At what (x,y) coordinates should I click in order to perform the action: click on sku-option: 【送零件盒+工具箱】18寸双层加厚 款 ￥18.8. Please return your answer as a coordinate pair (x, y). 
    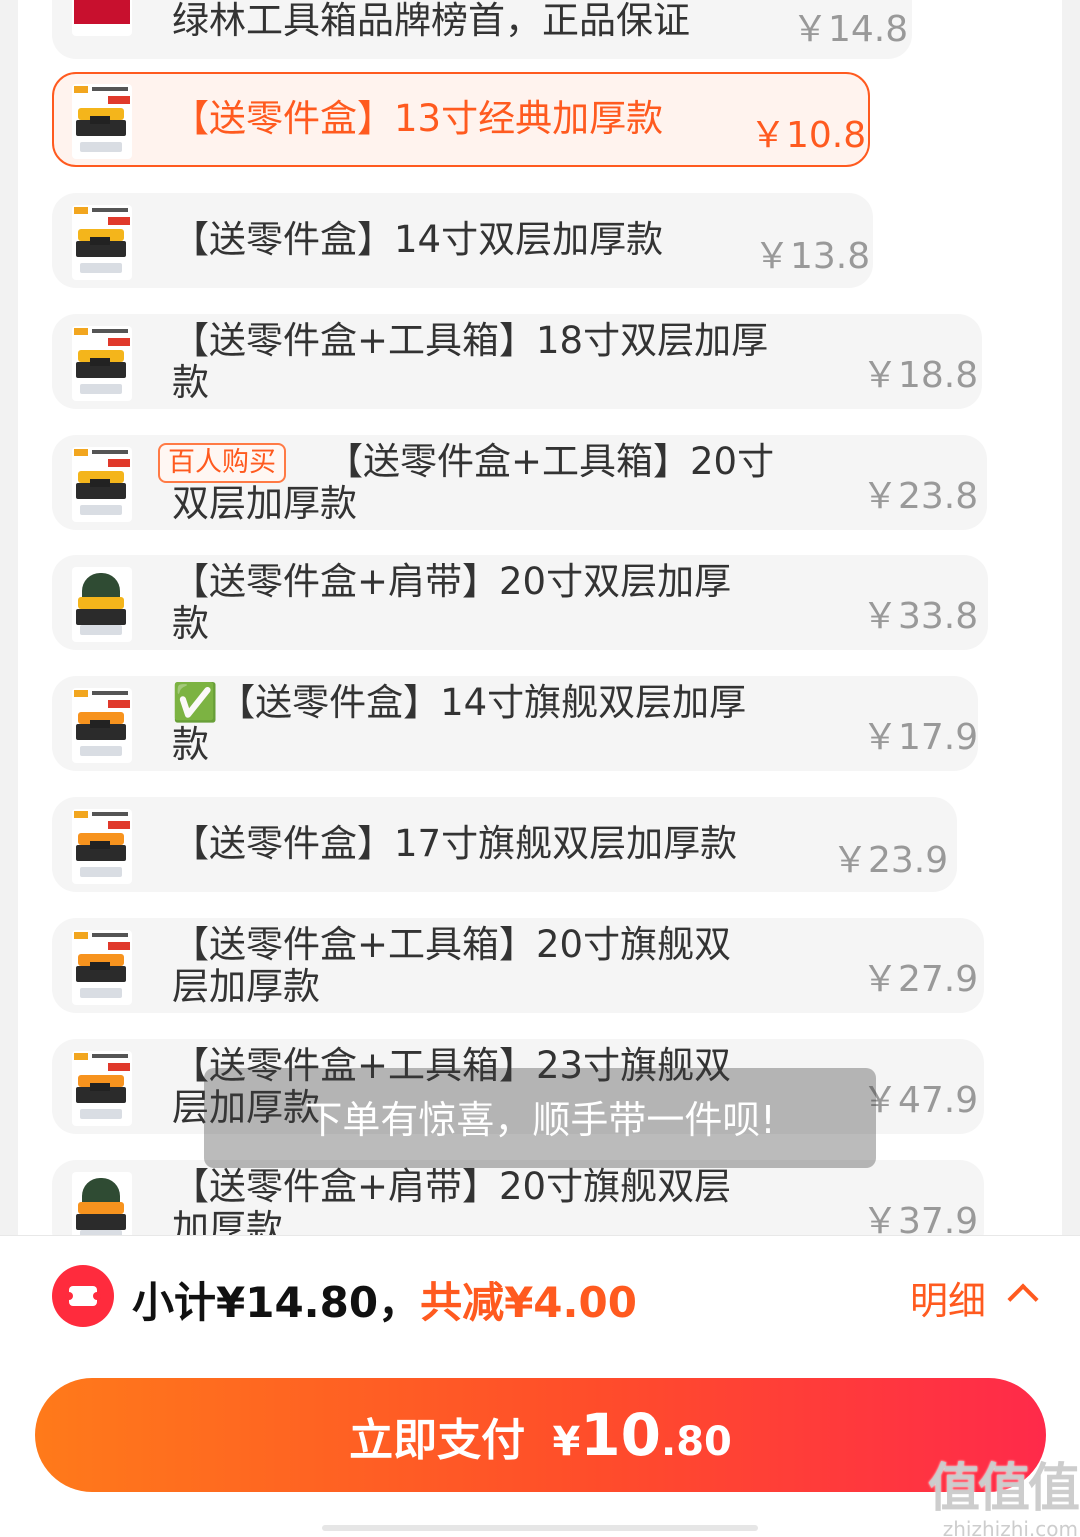
    Looking at the image, I should click on (517, 361).